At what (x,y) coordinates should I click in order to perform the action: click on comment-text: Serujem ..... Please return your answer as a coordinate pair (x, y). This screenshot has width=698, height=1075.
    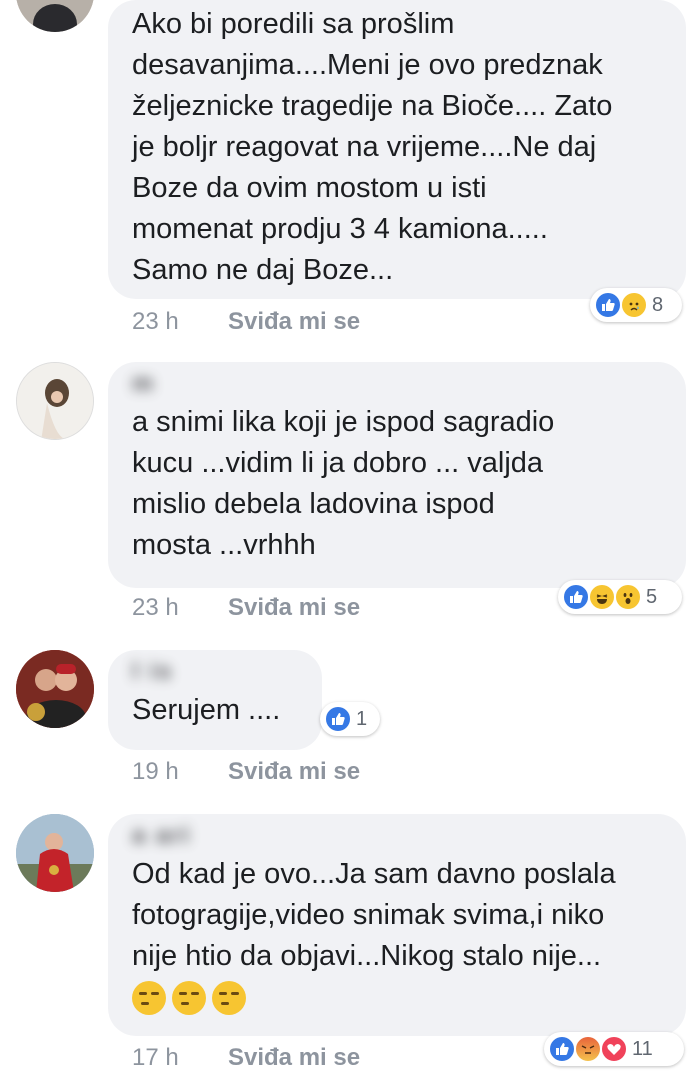
    Looking at the image, I should click on (206, 710).